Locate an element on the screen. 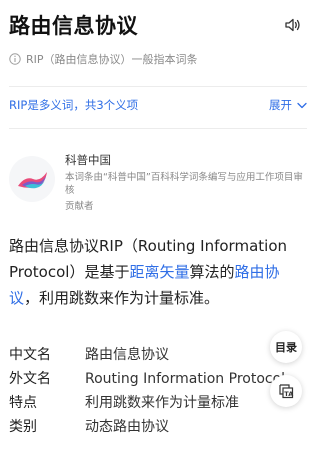  expand-button: 展开 is located at coordinates (288, 105).